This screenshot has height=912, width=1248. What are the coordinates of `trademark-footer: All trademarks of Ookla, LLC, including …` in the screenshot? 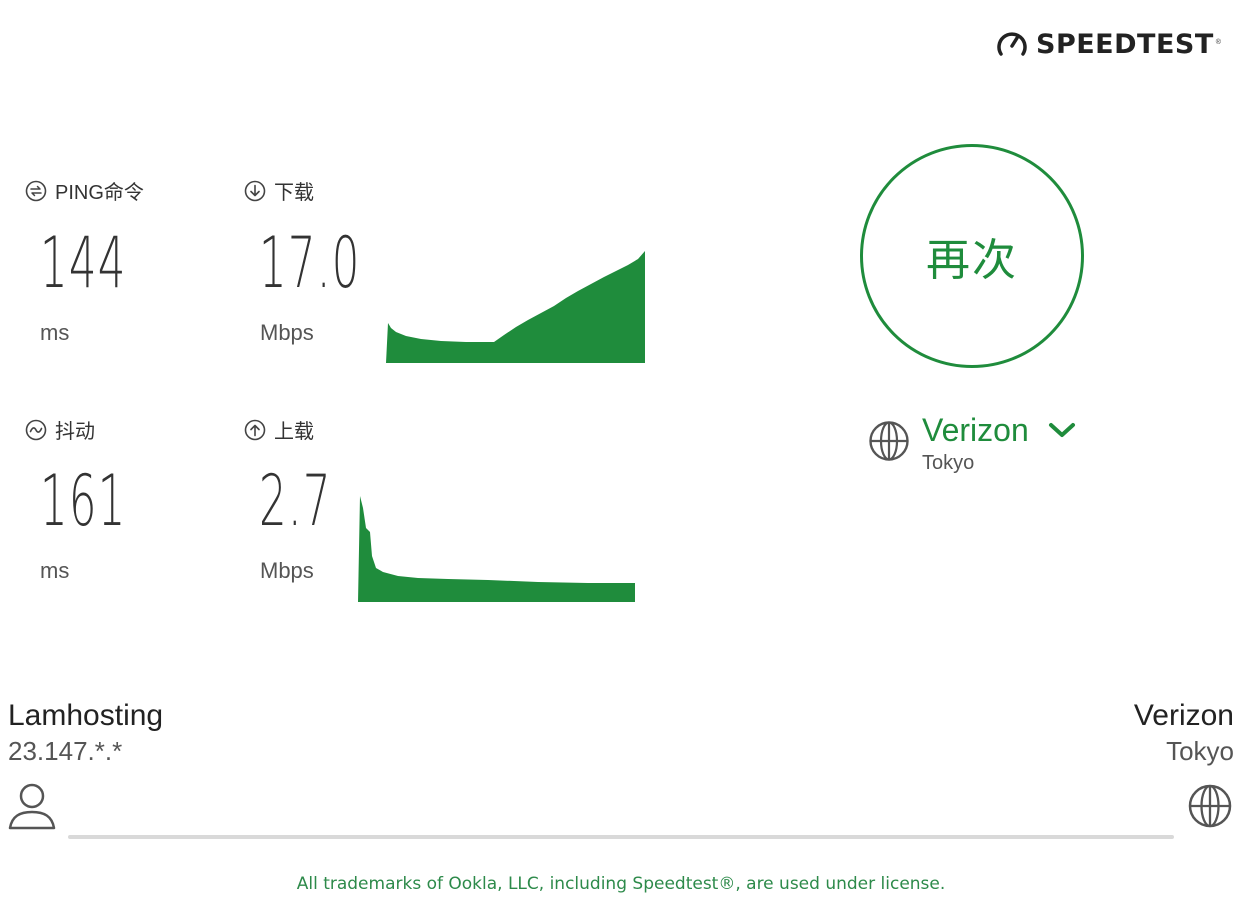 It's located at (621, 884).